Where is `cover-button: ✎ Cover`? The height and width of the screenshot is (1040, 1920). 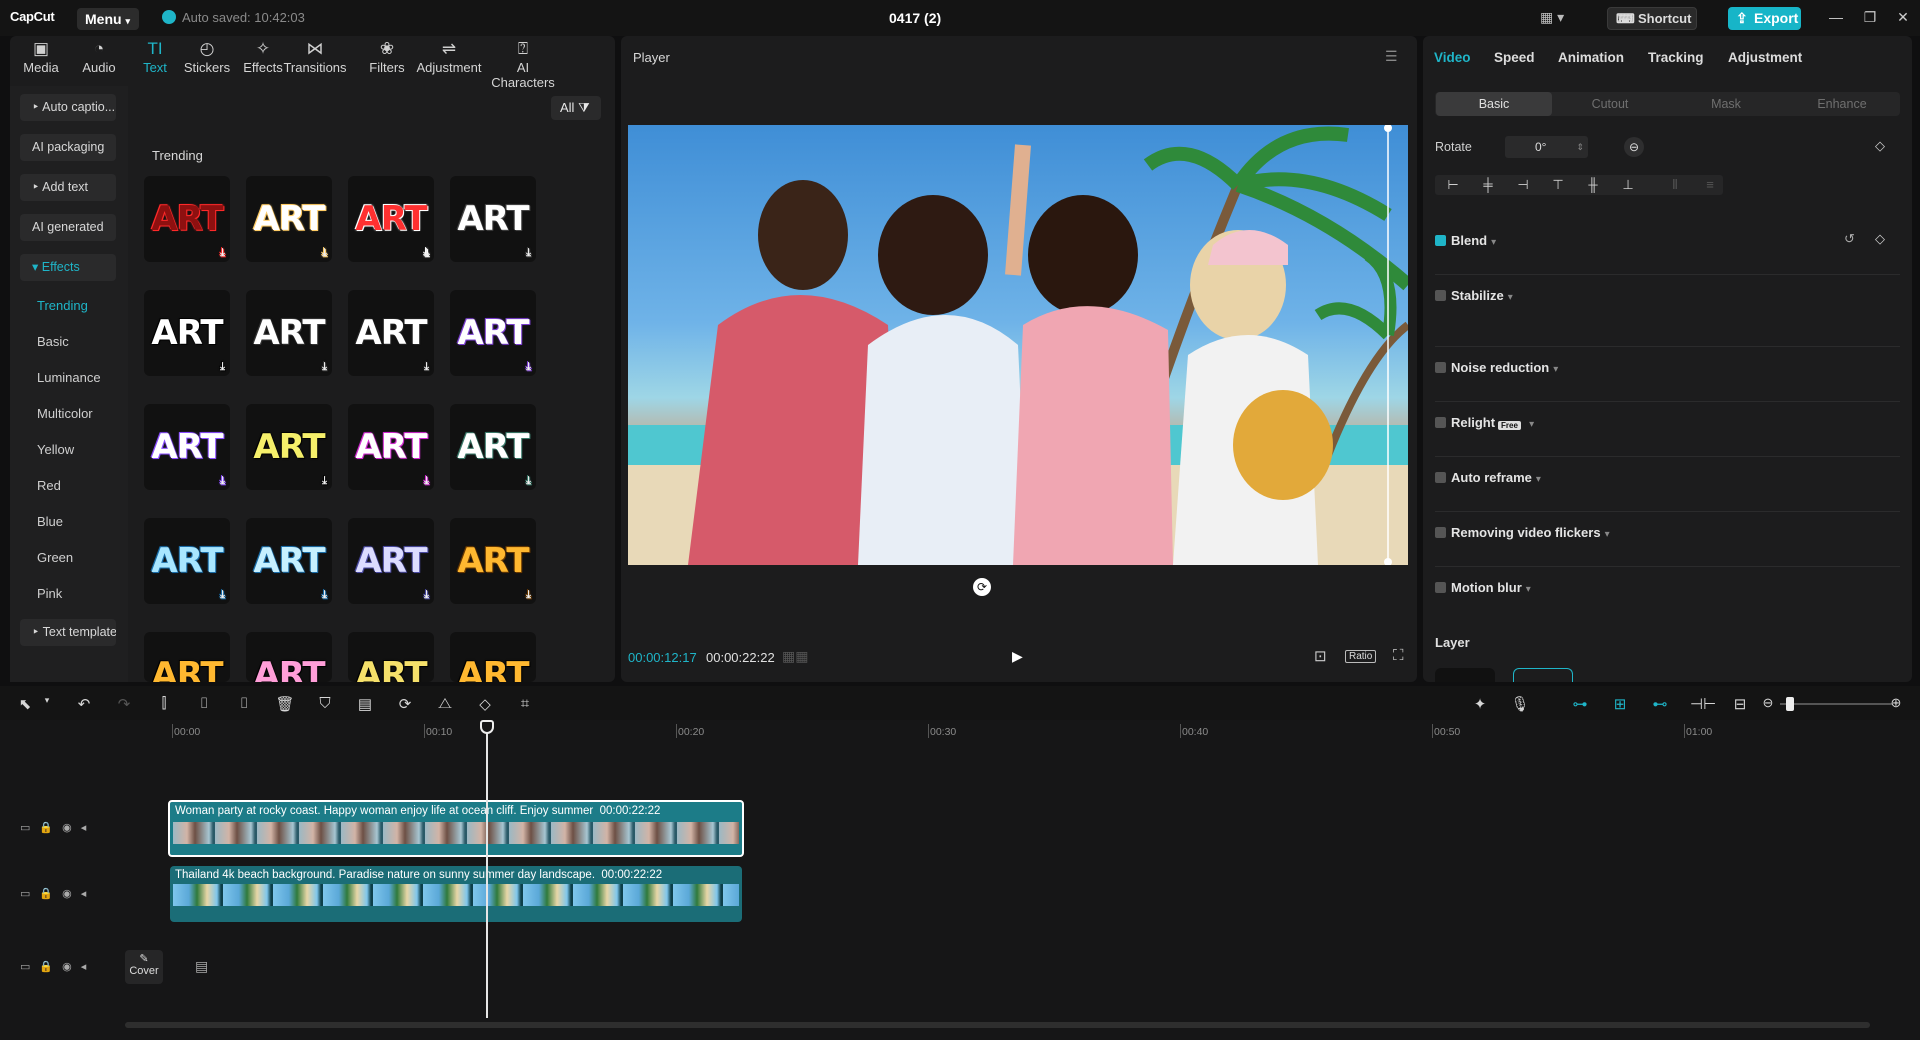 cover-button: ✎ Cover is located at coordinates (144, 967).